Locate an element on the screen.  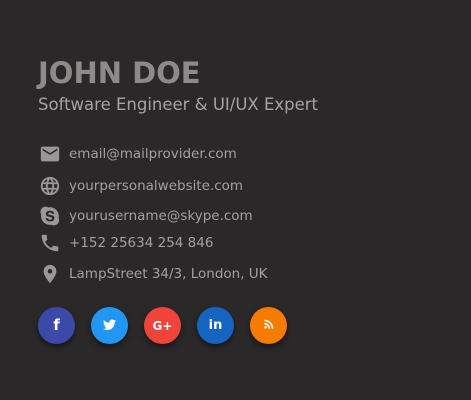
contact-email-text: email@mailprovider.com is located at coordinates (153, 154).